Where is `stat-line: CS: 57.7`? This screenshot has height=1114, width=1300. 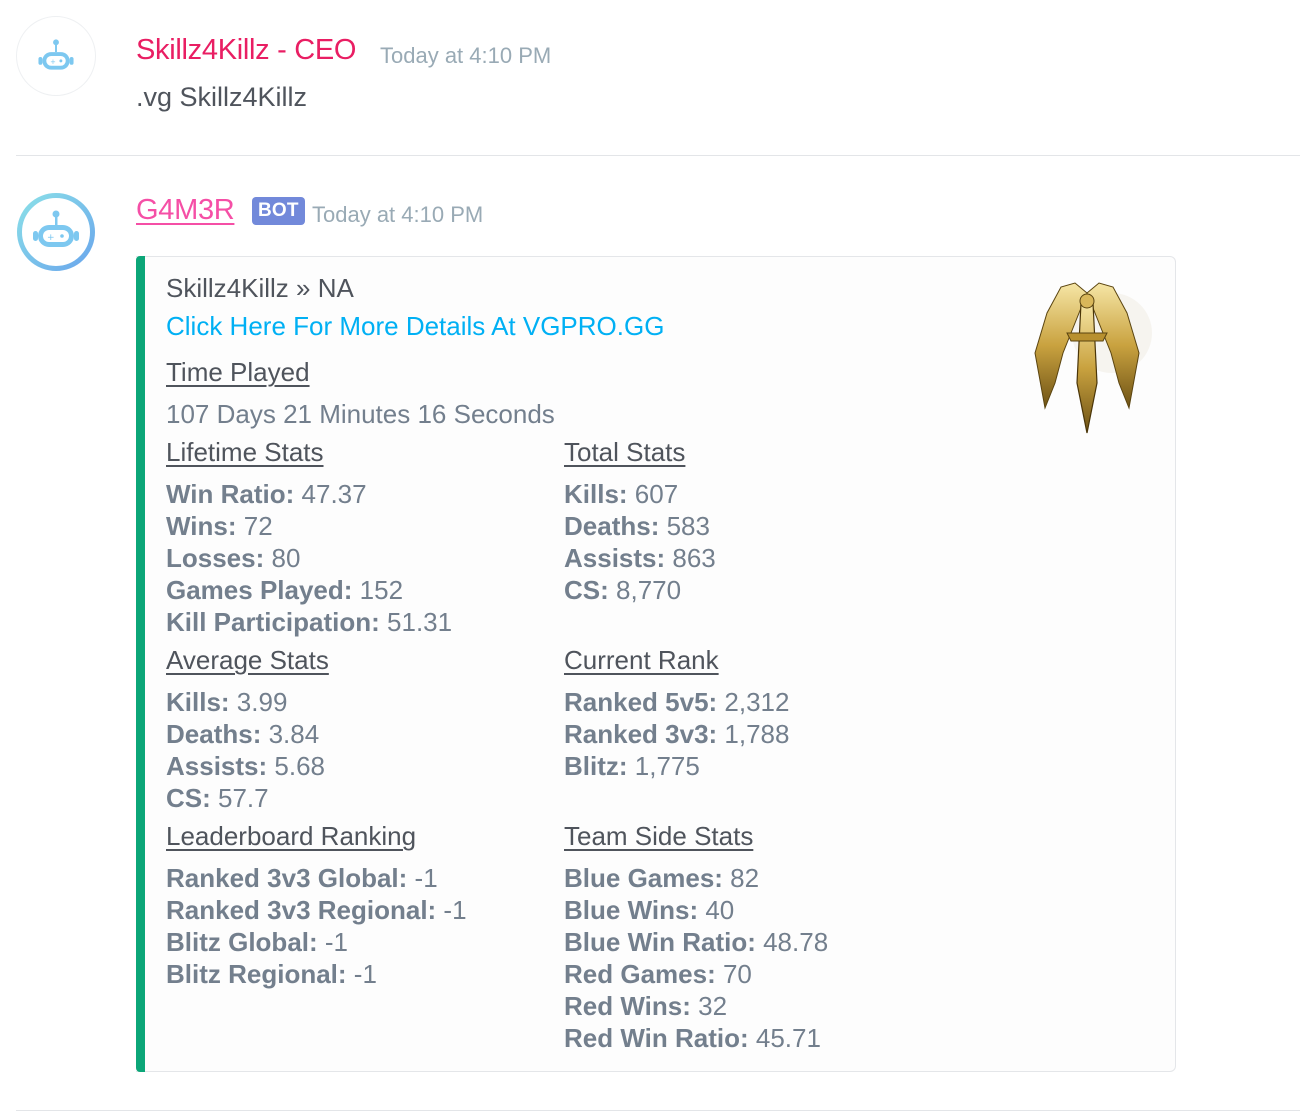
stat-line: CS: 57.7 is located at coordinates (217, 798).